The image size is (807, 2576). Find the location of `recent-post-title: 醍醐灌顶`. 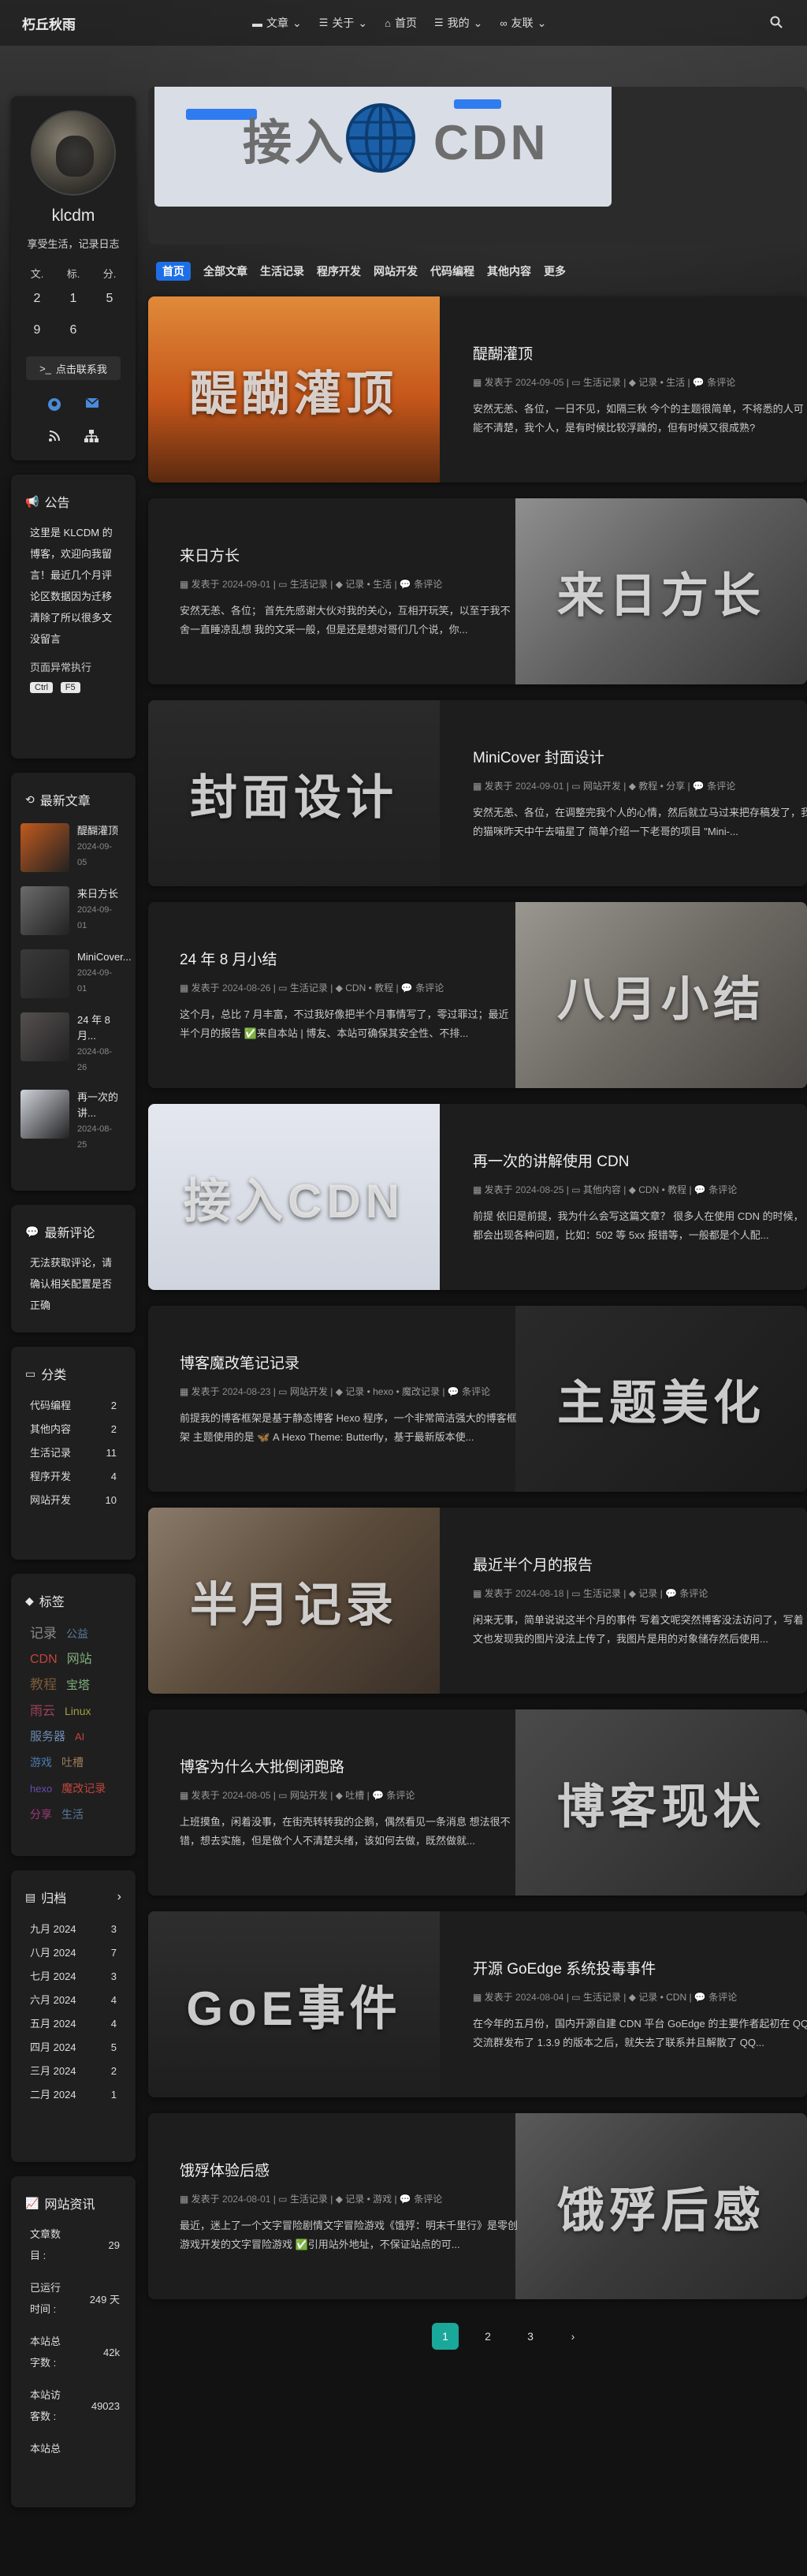

recent-post-title: 醍醐灌顶 is located at coordinates (99, 831).